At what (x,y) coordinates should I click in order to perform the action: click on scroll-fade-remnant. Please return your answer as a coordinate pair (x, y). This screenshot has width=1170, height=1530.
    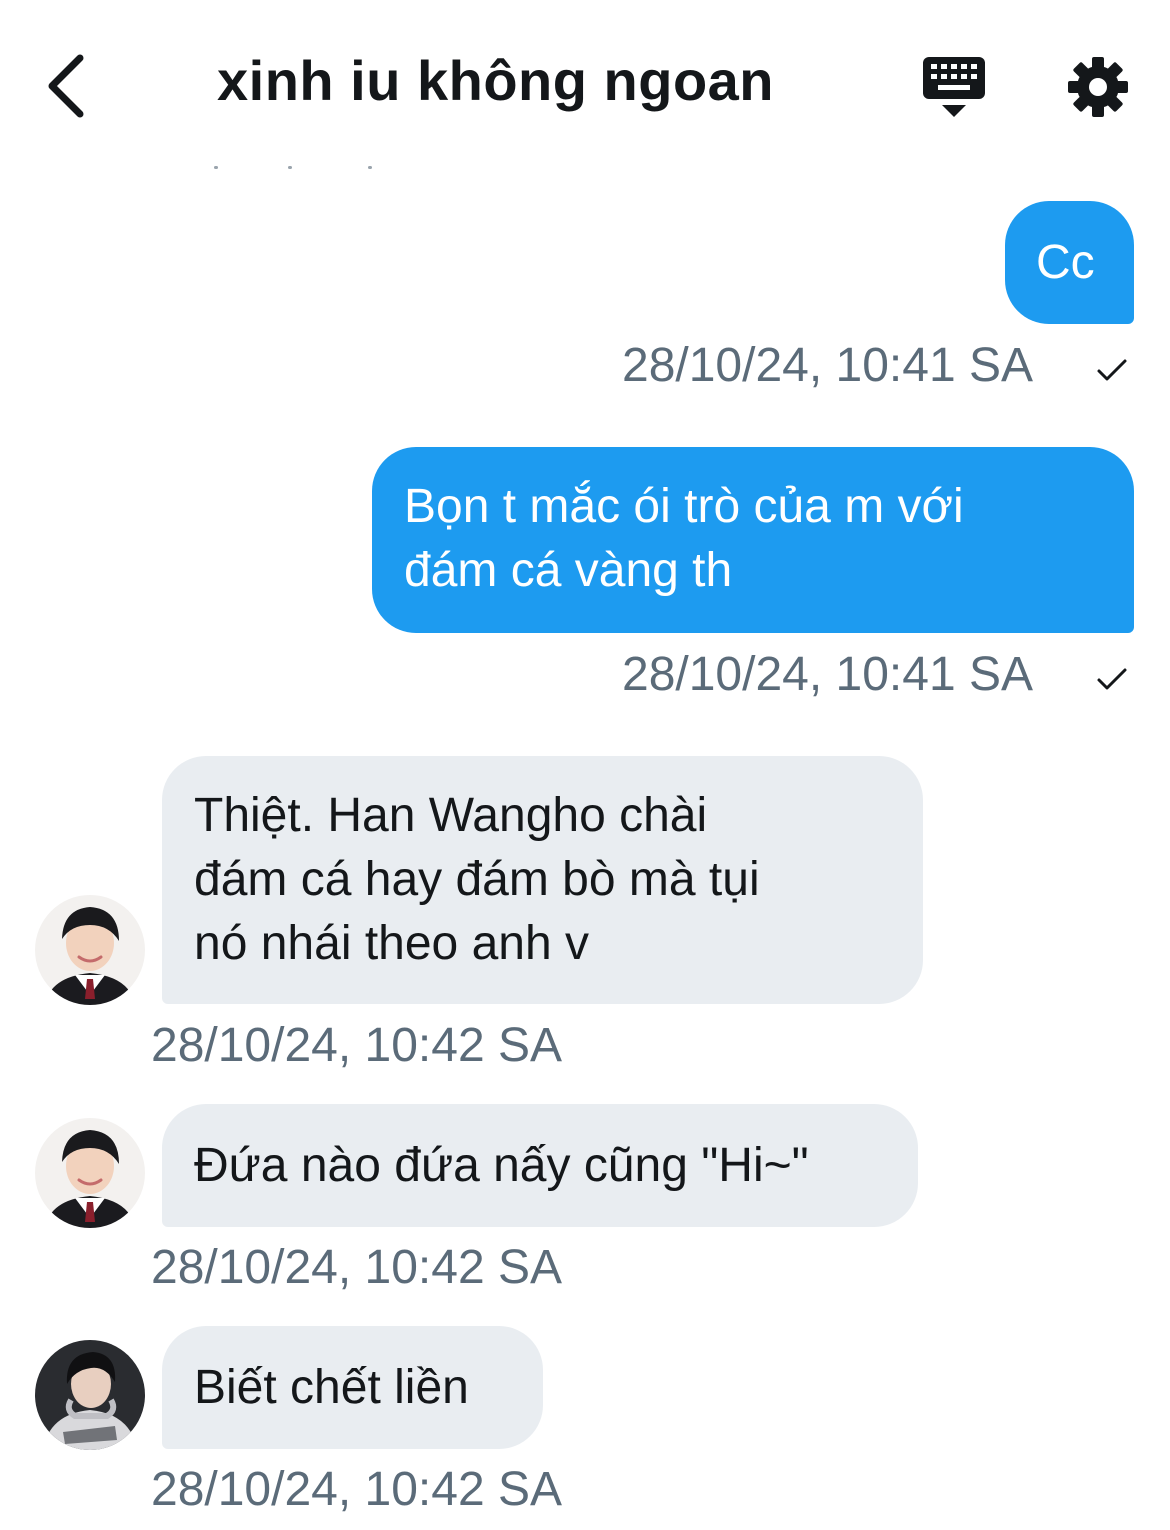
    Looking at the image, I should click on (300, 168).